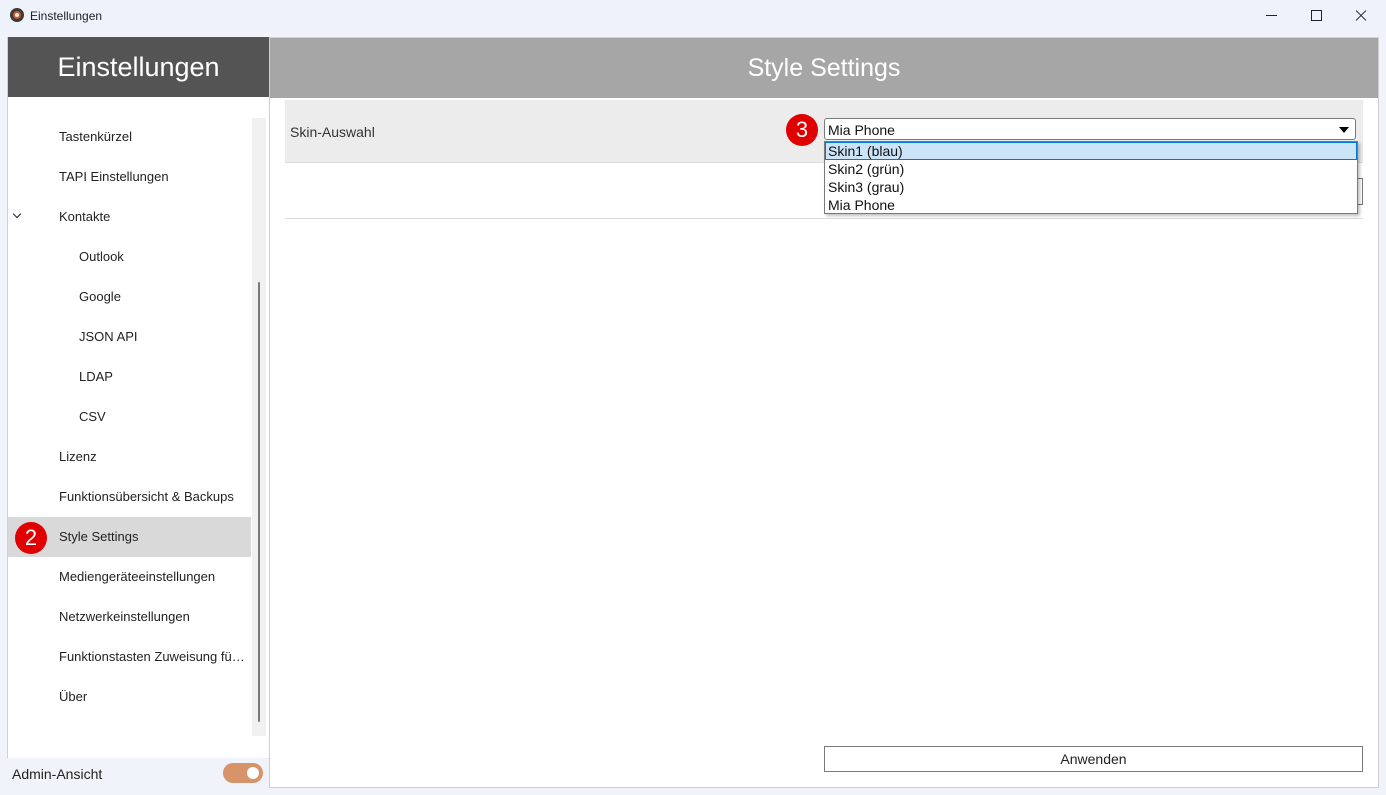  What do you see at coordinates (129, 377) in the screenshot?
I see `sidebar-item-ldap: LDAP` at bounding box center [129, 377].